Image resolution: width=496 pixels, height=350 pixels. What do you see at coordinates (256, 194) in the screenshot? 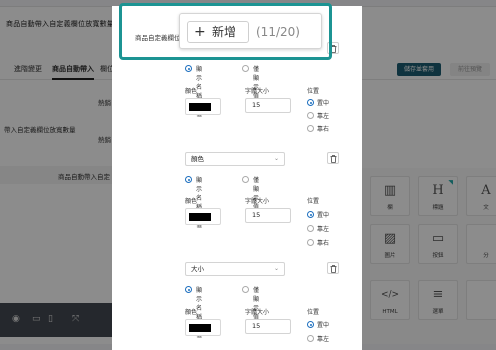
I see `radio-label: 僅顯示值` at bounding box center [256, 194].